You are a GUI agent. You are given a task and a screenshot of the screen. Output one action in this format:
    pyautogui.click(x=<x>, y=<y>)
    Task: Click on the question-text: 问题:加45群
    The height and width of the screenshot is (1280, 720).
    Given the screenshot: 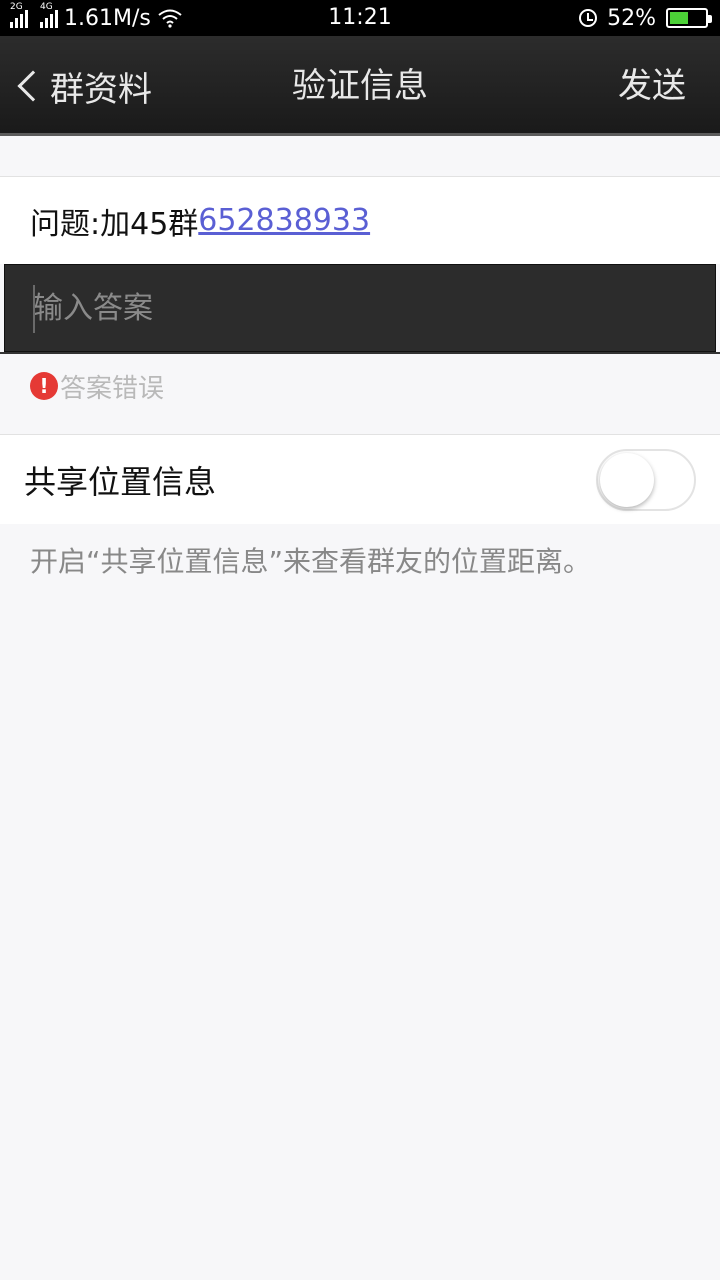 What is the action you would take?
    pyautogui.click(x=114, y=224)
    